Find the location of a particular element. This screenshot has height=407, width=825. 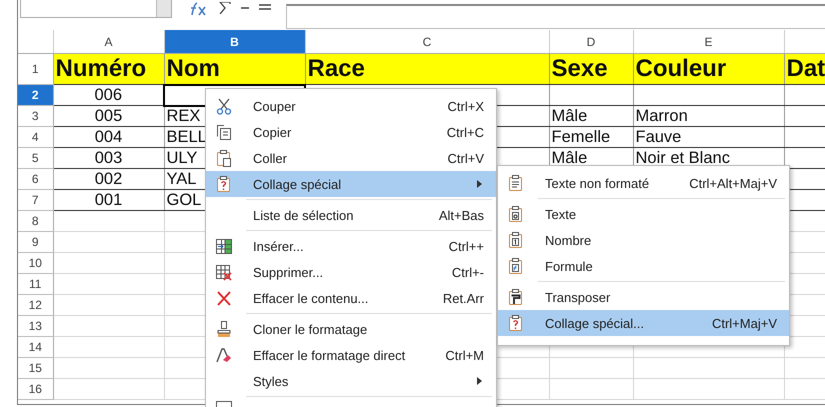

row-header: 10 is located at coordinates (35, 263).